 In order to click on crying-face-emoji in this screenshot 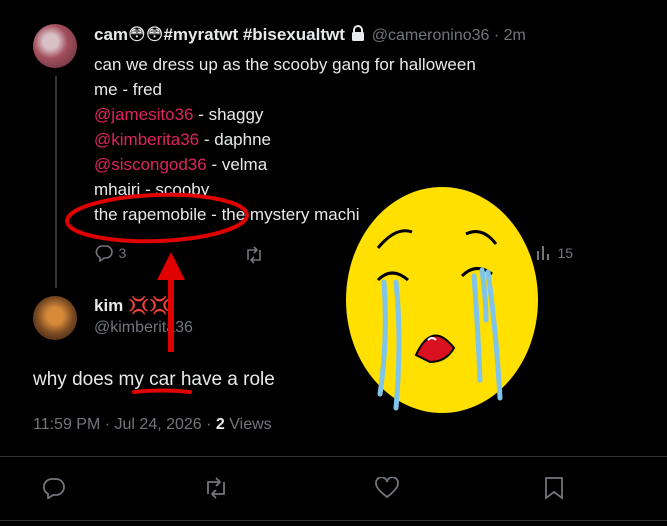, I will do `click(442, 300)`.